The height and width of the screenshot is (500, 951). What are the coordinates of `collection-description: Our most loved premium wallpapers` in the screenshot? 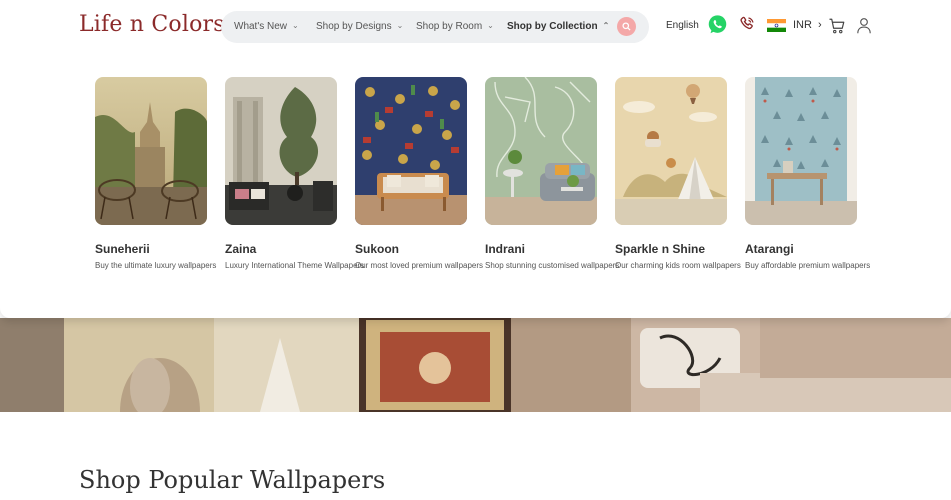 It's located at (419, 265).